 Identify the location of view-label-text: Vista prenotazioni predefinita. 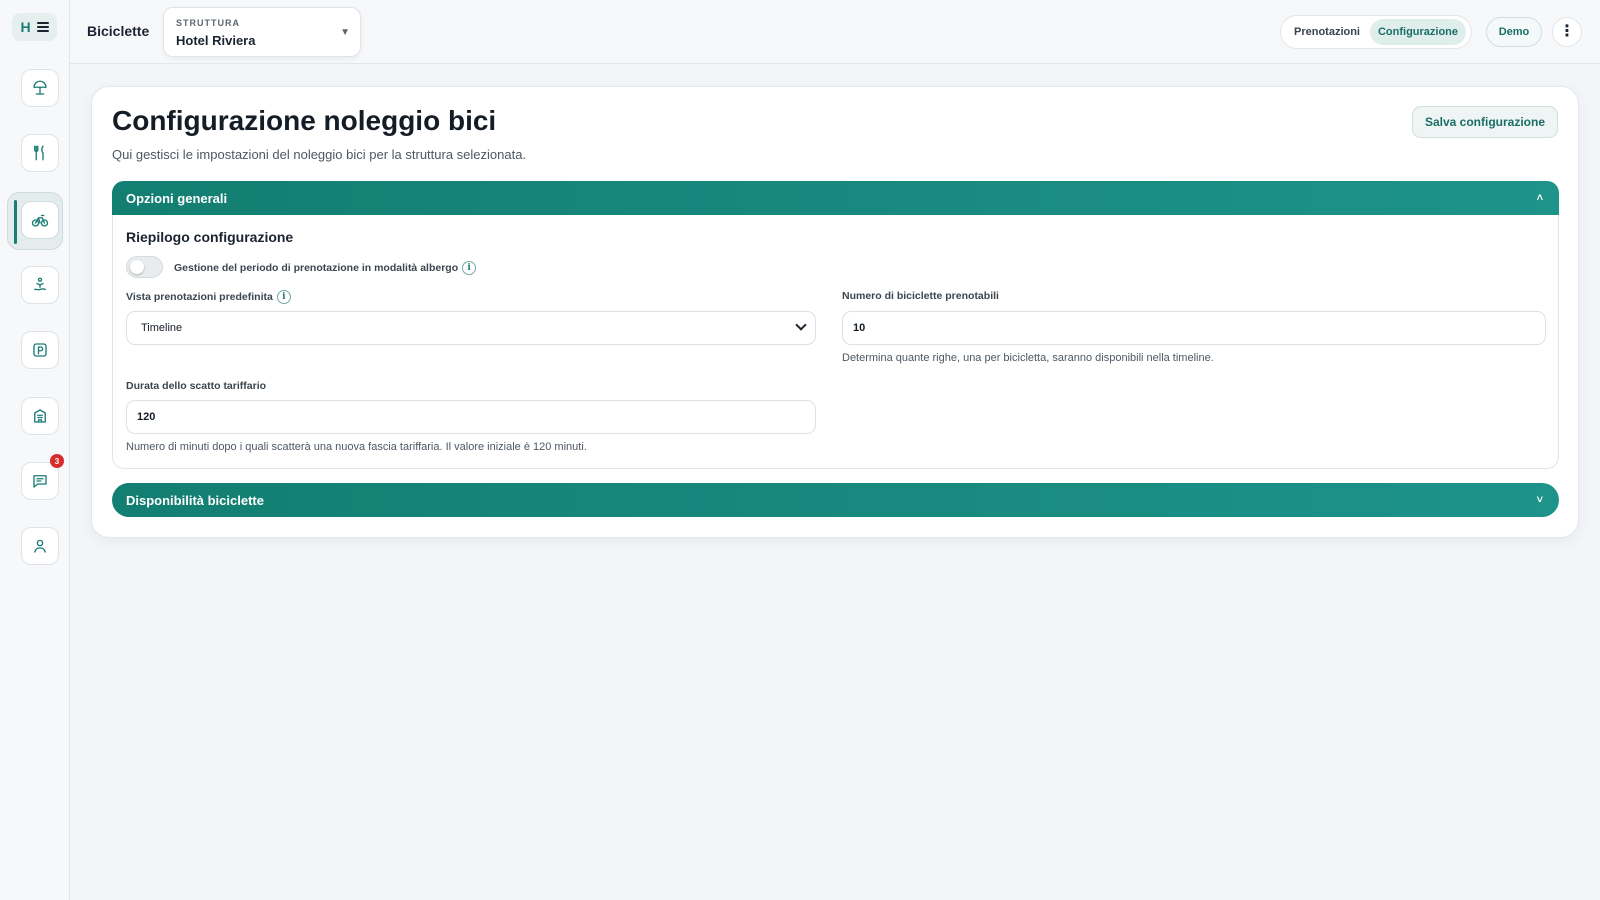
(199, 296).